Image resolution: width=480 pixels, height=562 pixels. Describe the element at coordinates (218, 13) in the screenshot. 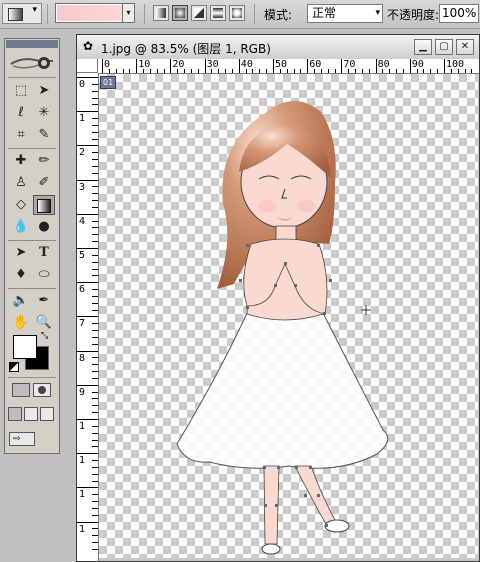

I see `reflected-gradient-button` at that location.